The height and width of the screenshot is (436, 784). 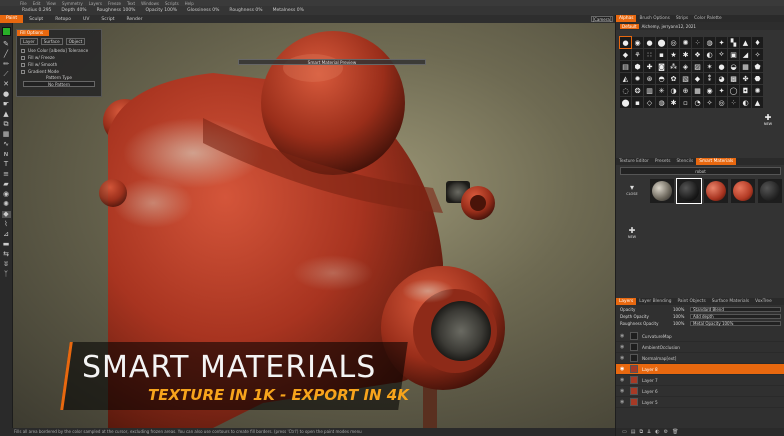 I want to click on alpha-brush-icon: ❂, so click(x=637, y=90).